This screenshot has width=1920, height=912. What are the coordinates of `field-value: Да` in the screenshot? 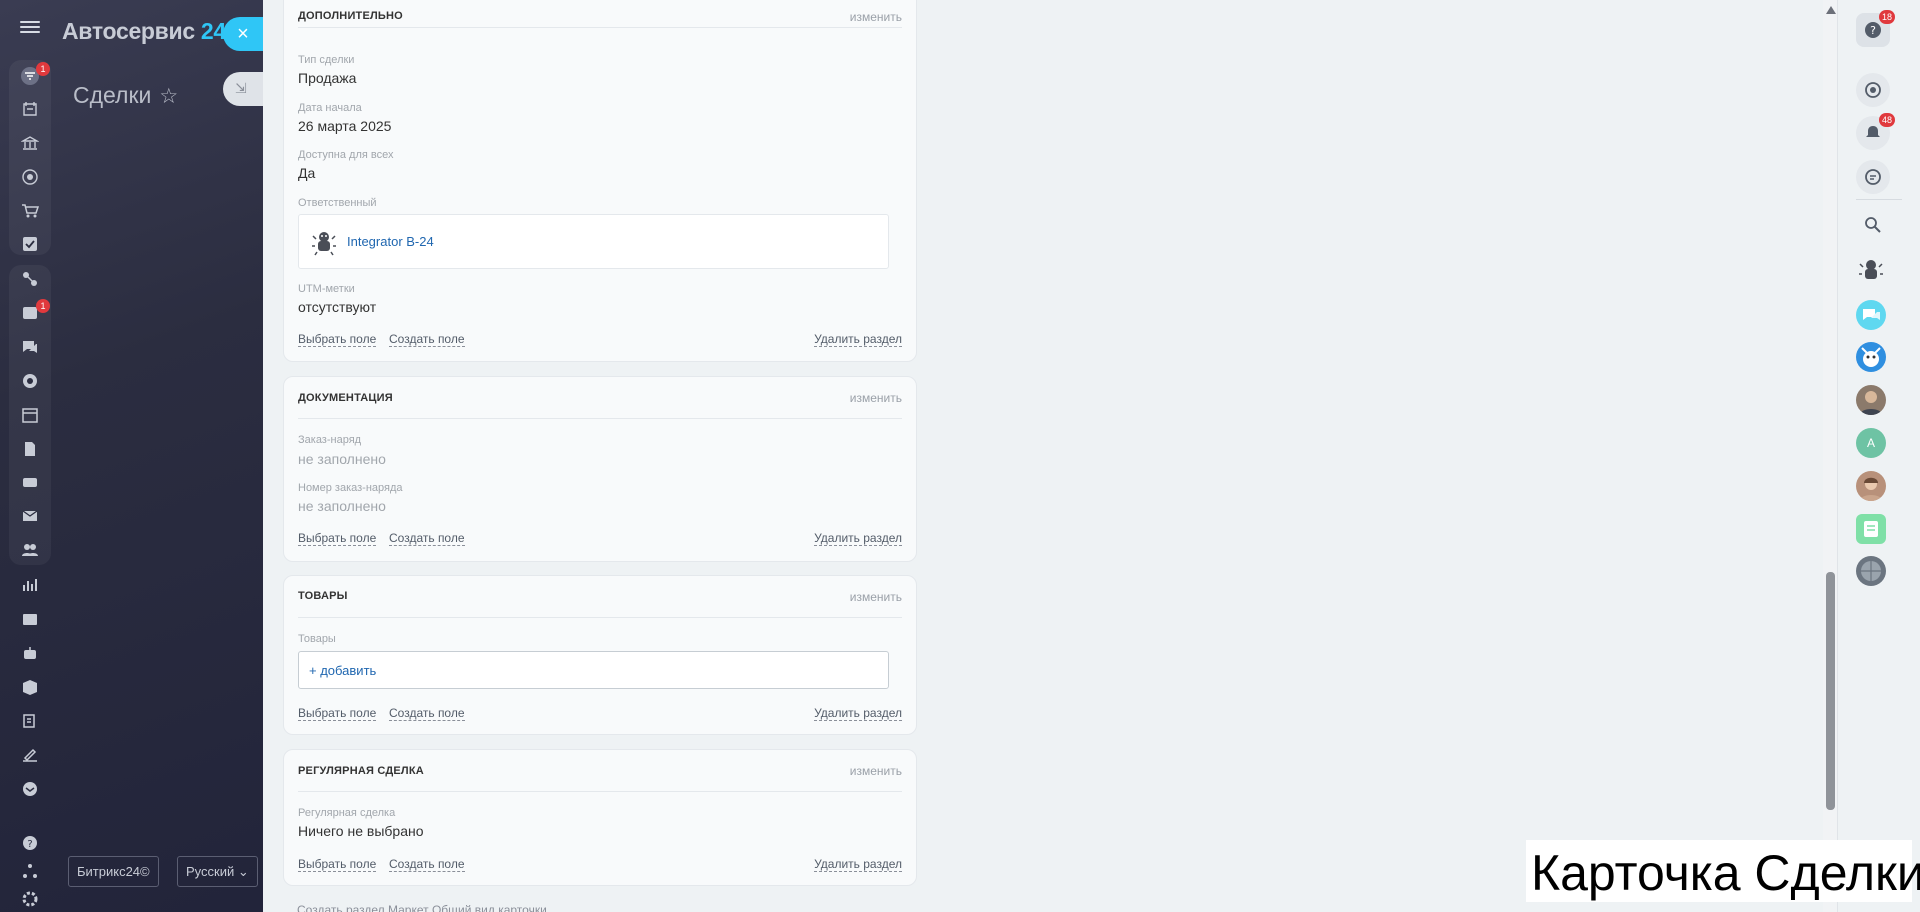 It's located at (306, 173).